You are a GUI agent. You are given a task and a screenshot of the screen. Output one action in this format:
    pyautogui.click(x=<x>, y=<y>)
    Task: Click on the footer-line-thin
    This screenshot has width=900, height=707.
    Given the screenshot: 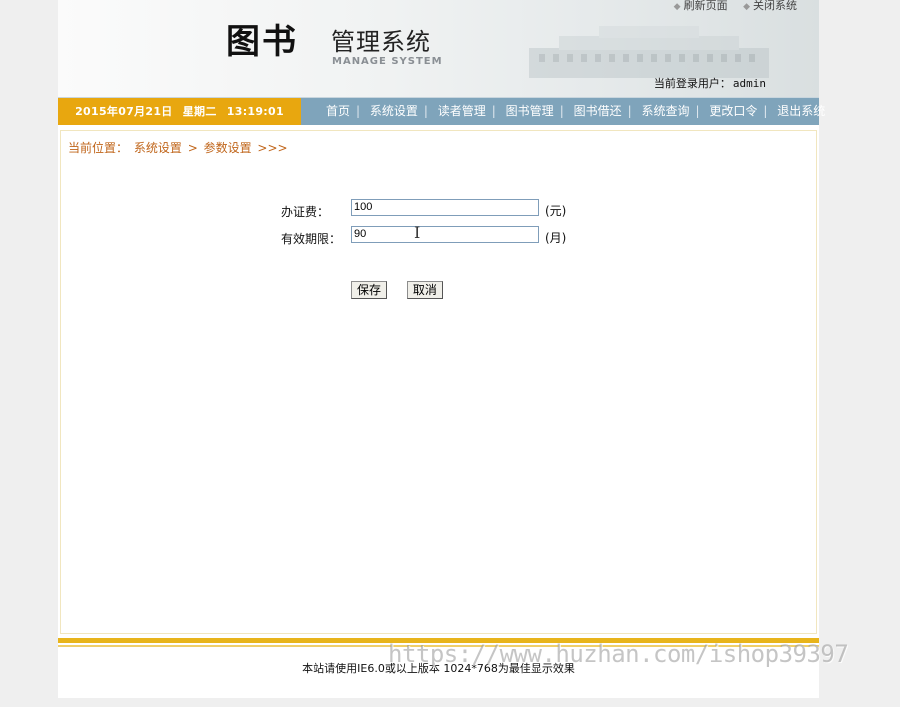 What is the action you would take?
    pyautogui.click(x=438, y=646)
    